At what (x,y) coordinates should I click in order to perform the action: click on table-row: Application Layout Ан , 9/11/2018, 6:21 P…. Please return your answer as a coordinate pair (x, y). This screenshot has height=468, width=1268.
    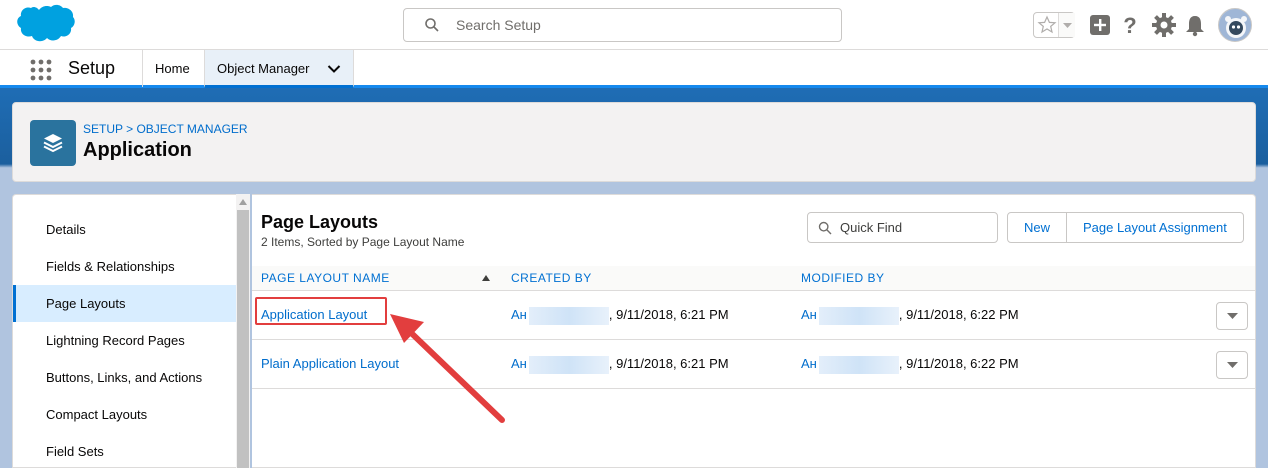
    Looking at the image, I should click on (753, 315).